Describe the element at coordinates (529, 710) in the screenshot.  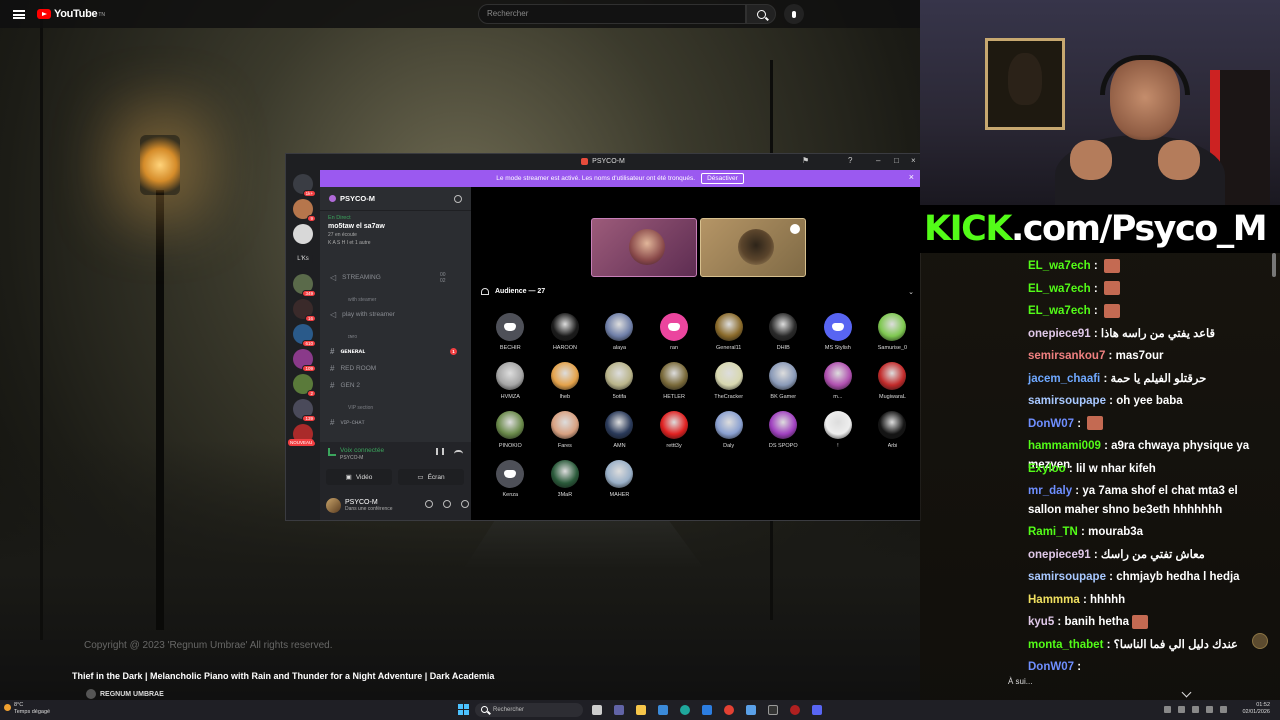
I see `taskbar-search: Rechercher` at that location.